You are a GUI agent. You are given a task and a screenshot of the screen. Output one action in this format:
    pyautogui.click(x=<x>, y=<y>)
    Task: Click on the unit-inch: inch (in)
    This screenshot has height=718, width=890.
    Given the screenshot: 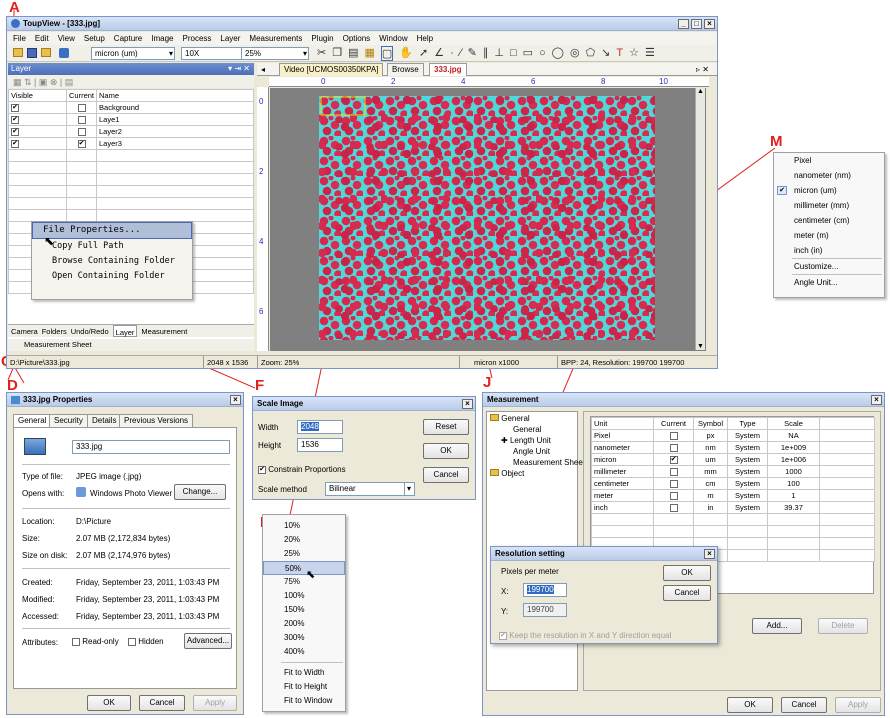 What is the action you would take?
    pyautogui.click(x=829, y=250)
    